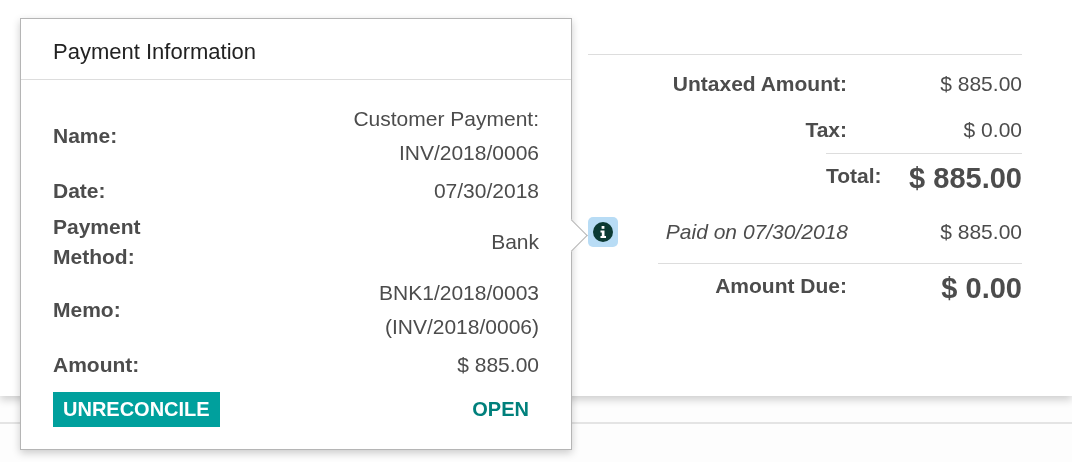 The image size is (1072, 462). What do you see at coordinates (87, 310) in the screenshot?
I see `field-label: Memo:` at bounding box center [87, 310].